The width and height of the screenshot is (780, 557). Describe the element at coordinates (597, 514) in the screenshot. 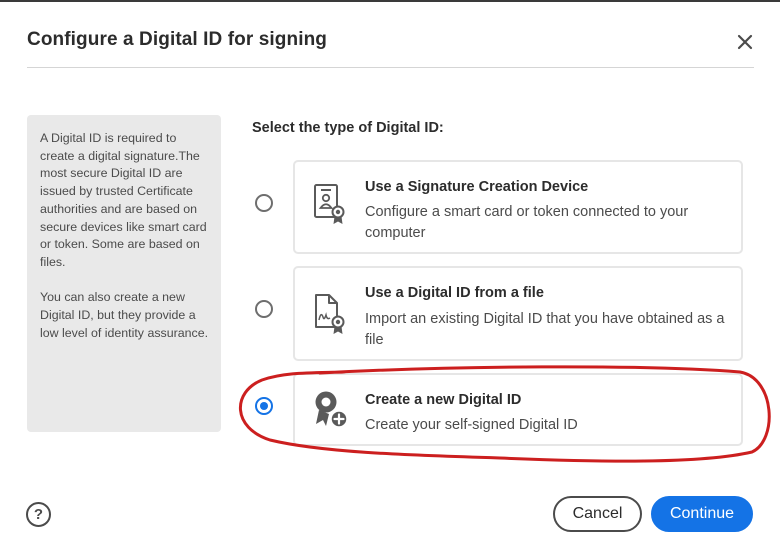

I see `cancel-button: Cancel` at that location.